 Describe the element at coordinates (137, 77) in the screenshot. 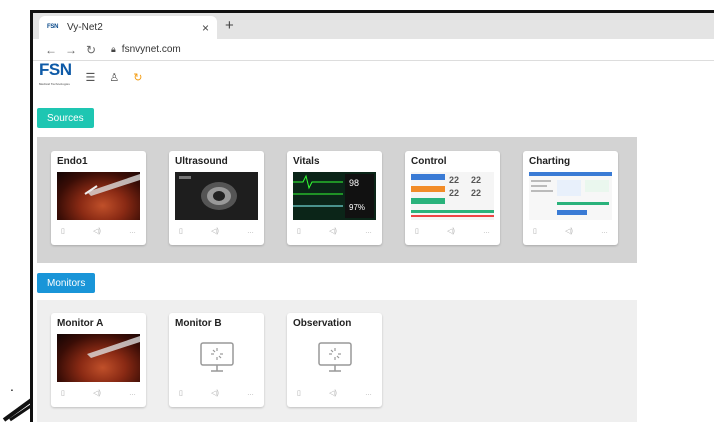

I see `refresh-icon: ↻` at that location.